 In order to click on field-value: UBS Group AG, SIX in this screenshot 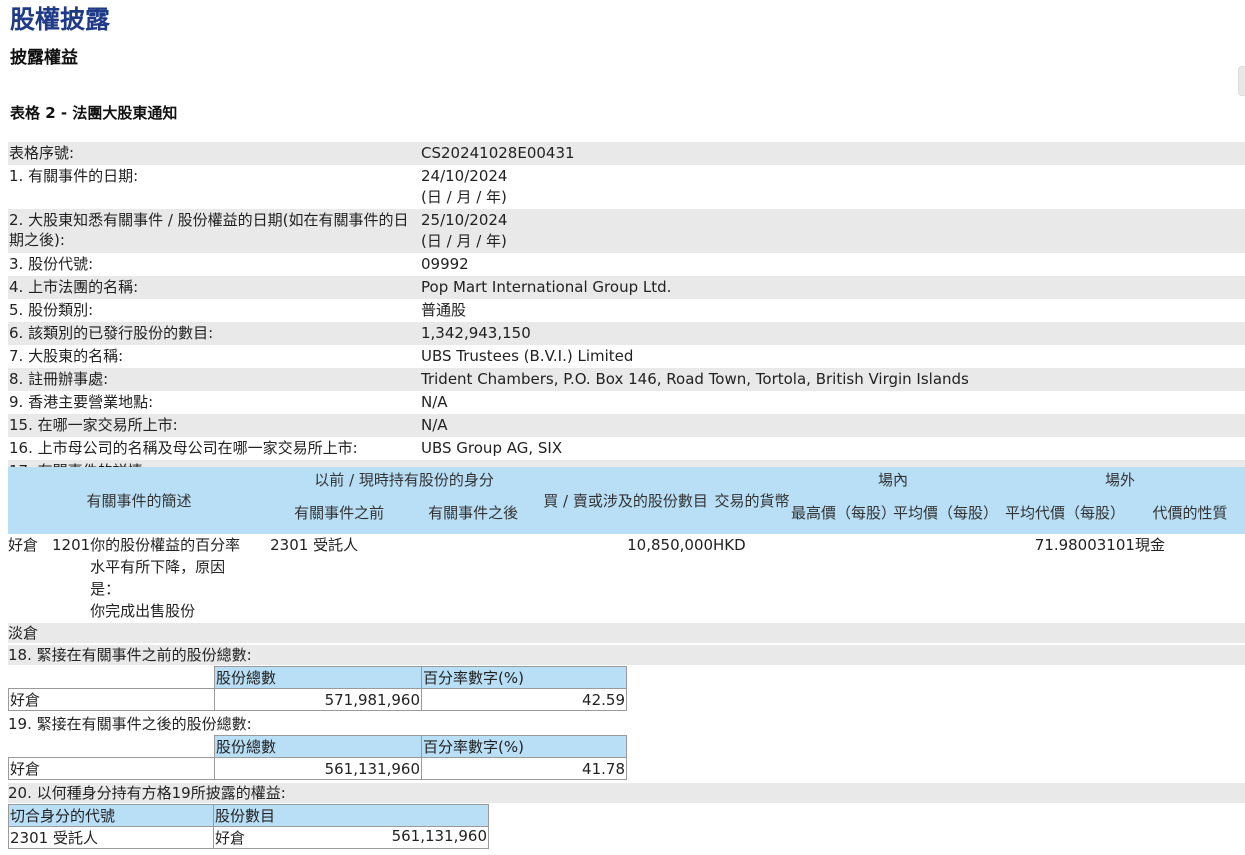, I will do `click(492, 448)`.